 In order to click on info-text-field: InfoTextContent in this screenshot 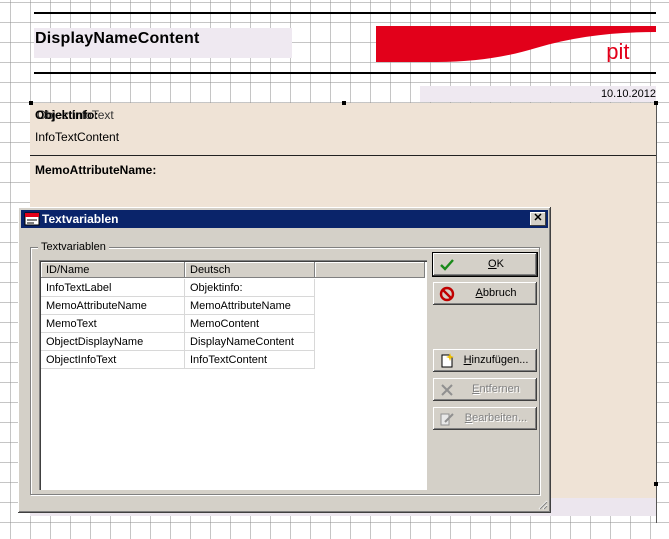, I will do `click(77, 137)`.